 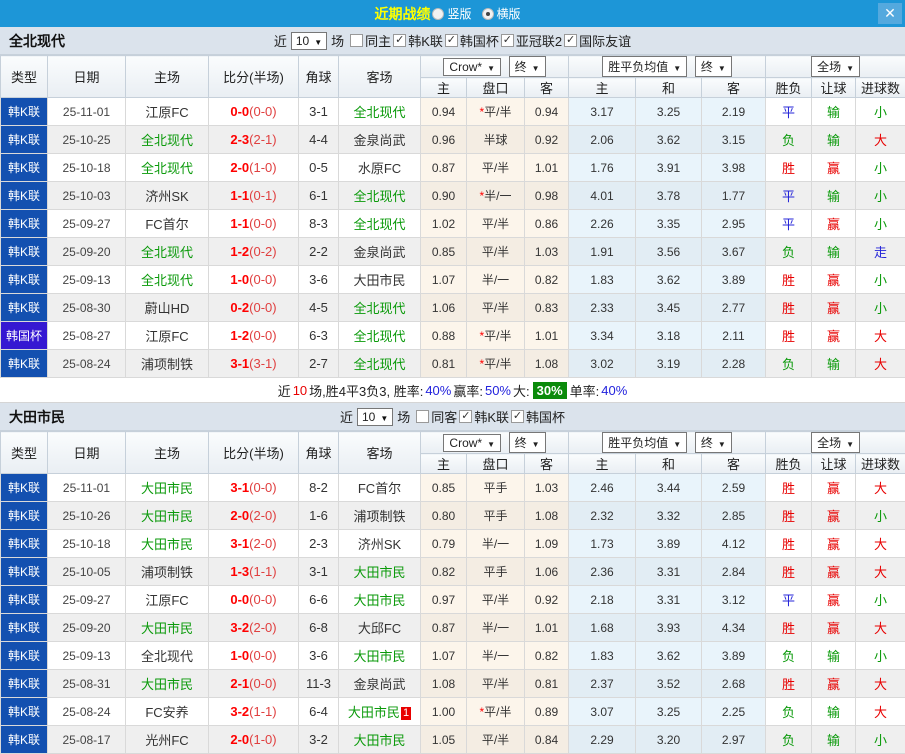 What do you see at coordinates (614, 390) in the screenshot?
I see `single-rate: 40%` at bounding box center [614, 390].